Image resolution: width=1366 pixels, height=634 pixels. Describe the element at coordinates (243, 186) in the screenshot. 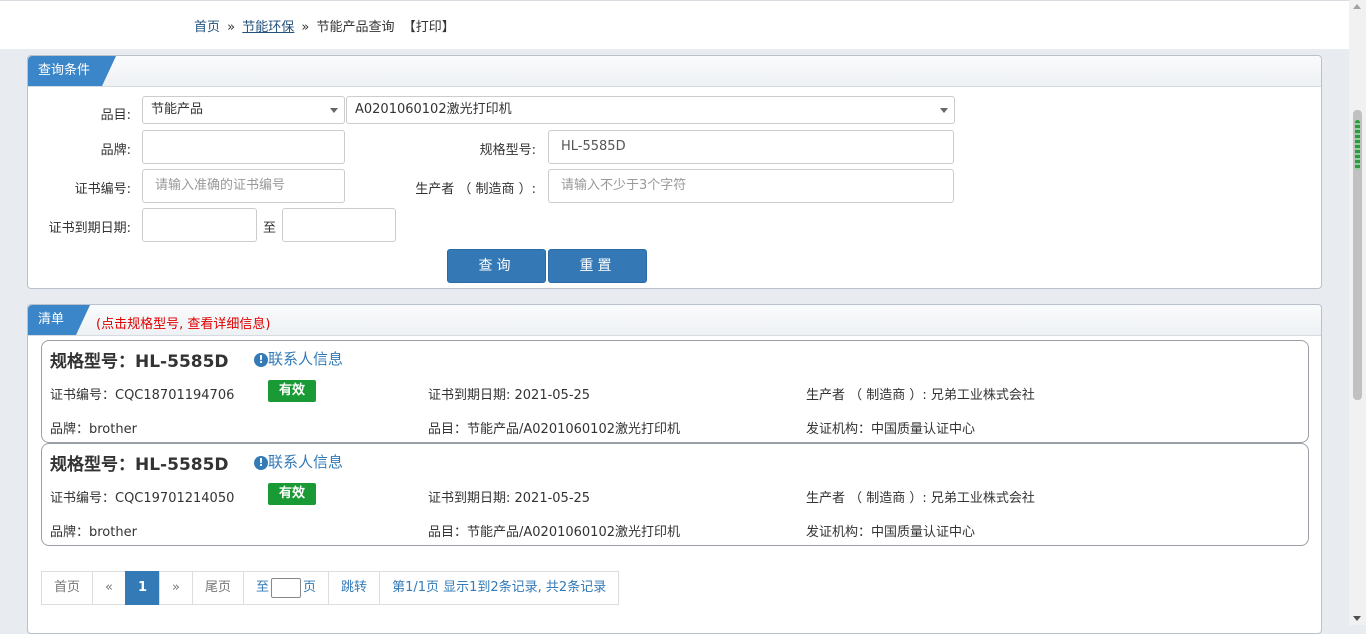

I see `cert-no-input: 请输入准确的证书编号` at that location.